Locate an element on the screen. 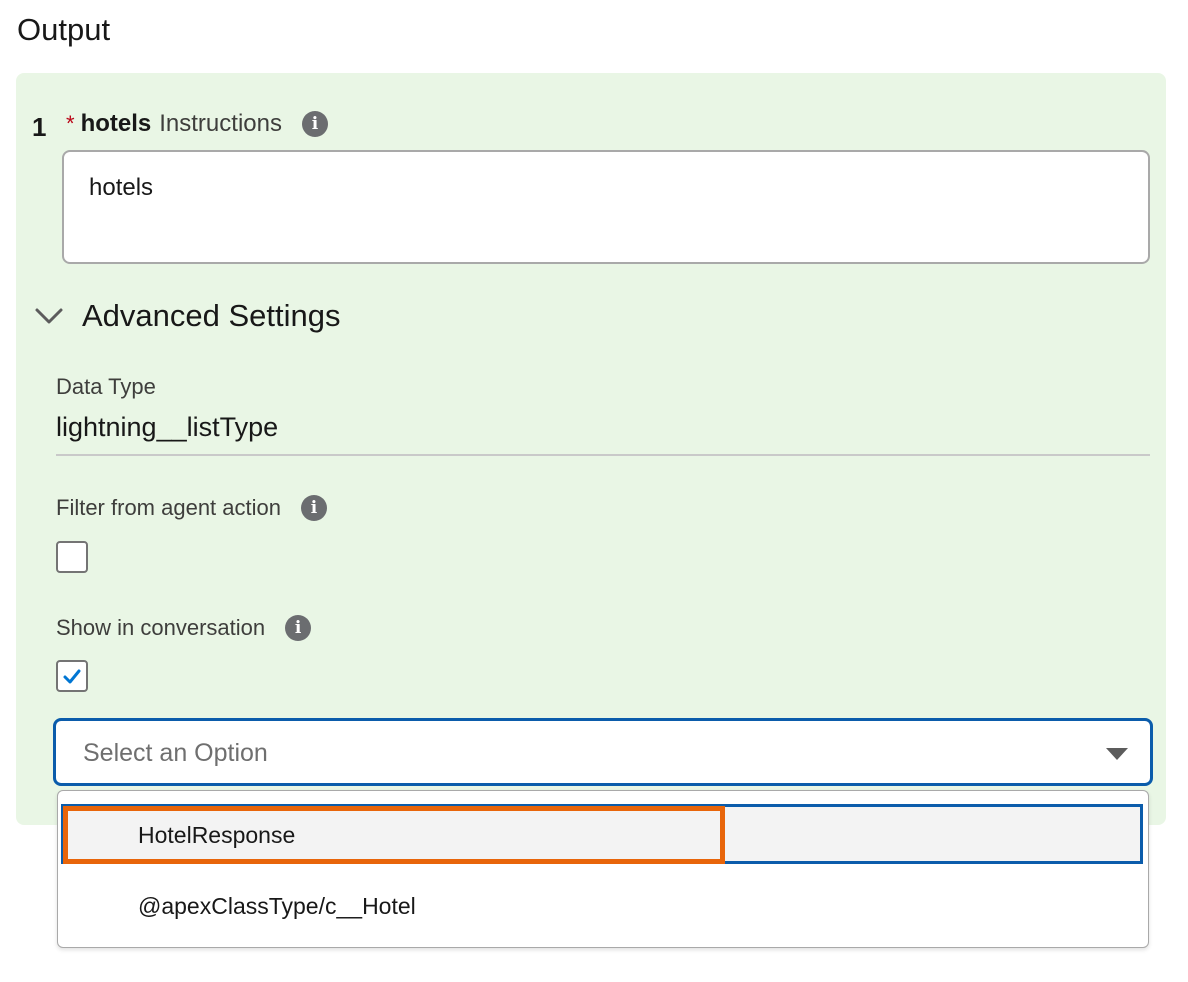 The height and width of the screenshot is (982, 1188). check-icon is located at coordinates (72, 676).